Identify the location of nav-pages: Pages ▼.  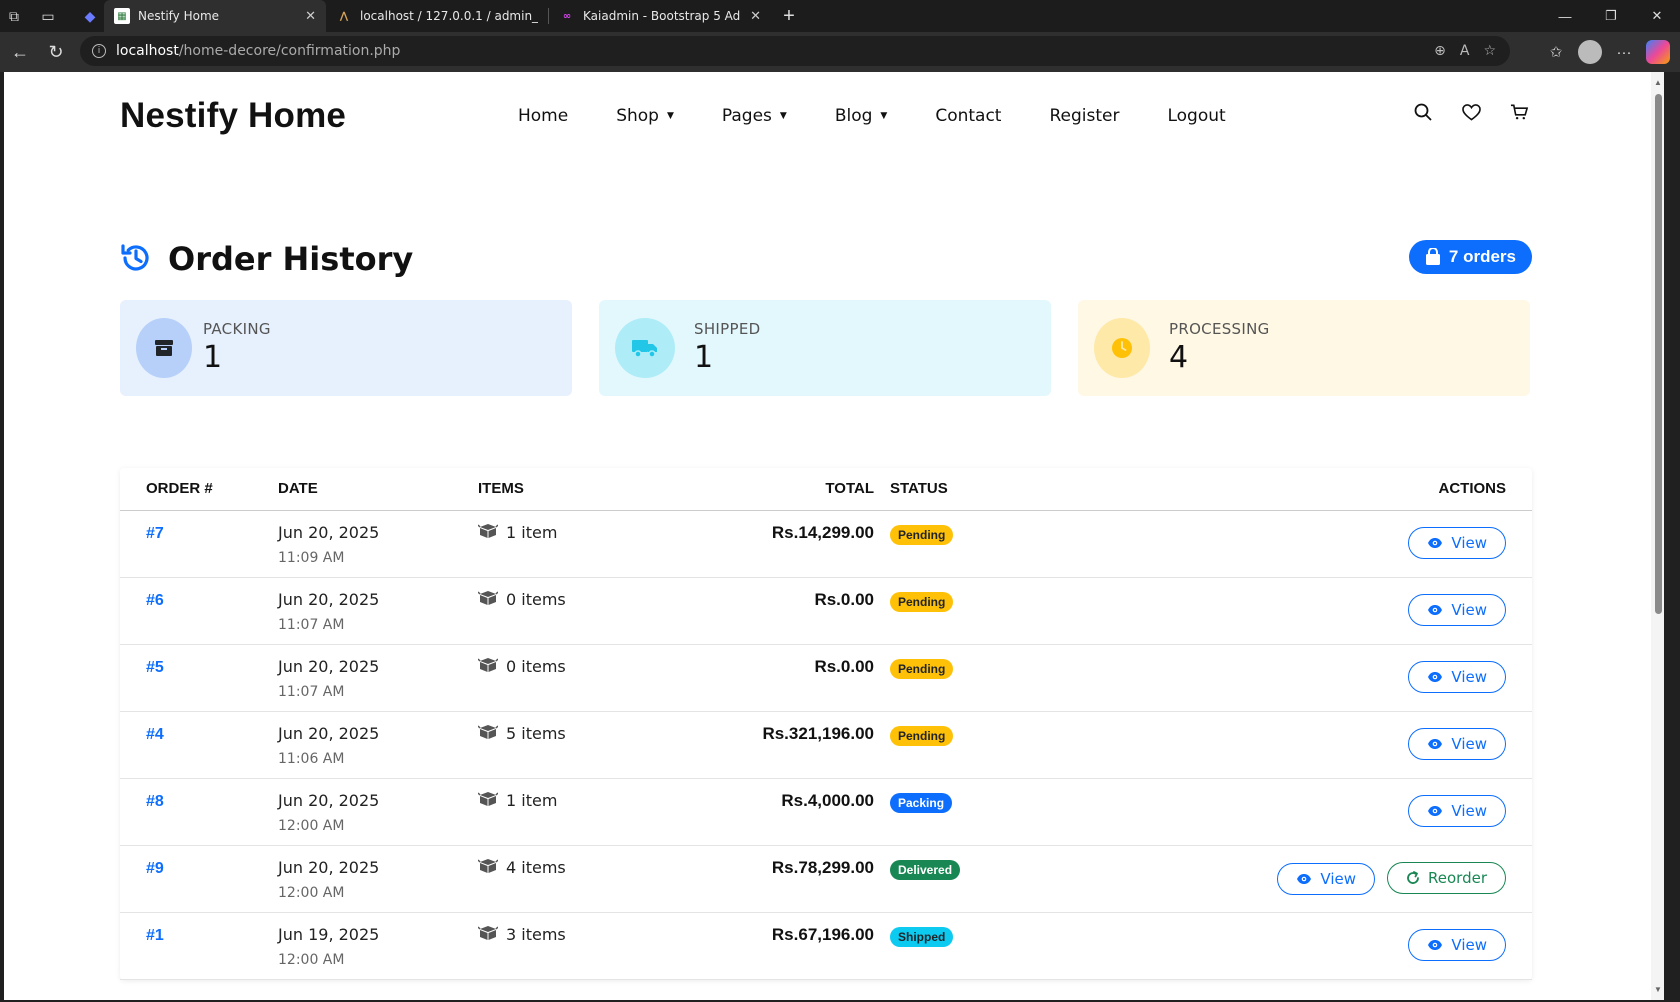
(754, 116).